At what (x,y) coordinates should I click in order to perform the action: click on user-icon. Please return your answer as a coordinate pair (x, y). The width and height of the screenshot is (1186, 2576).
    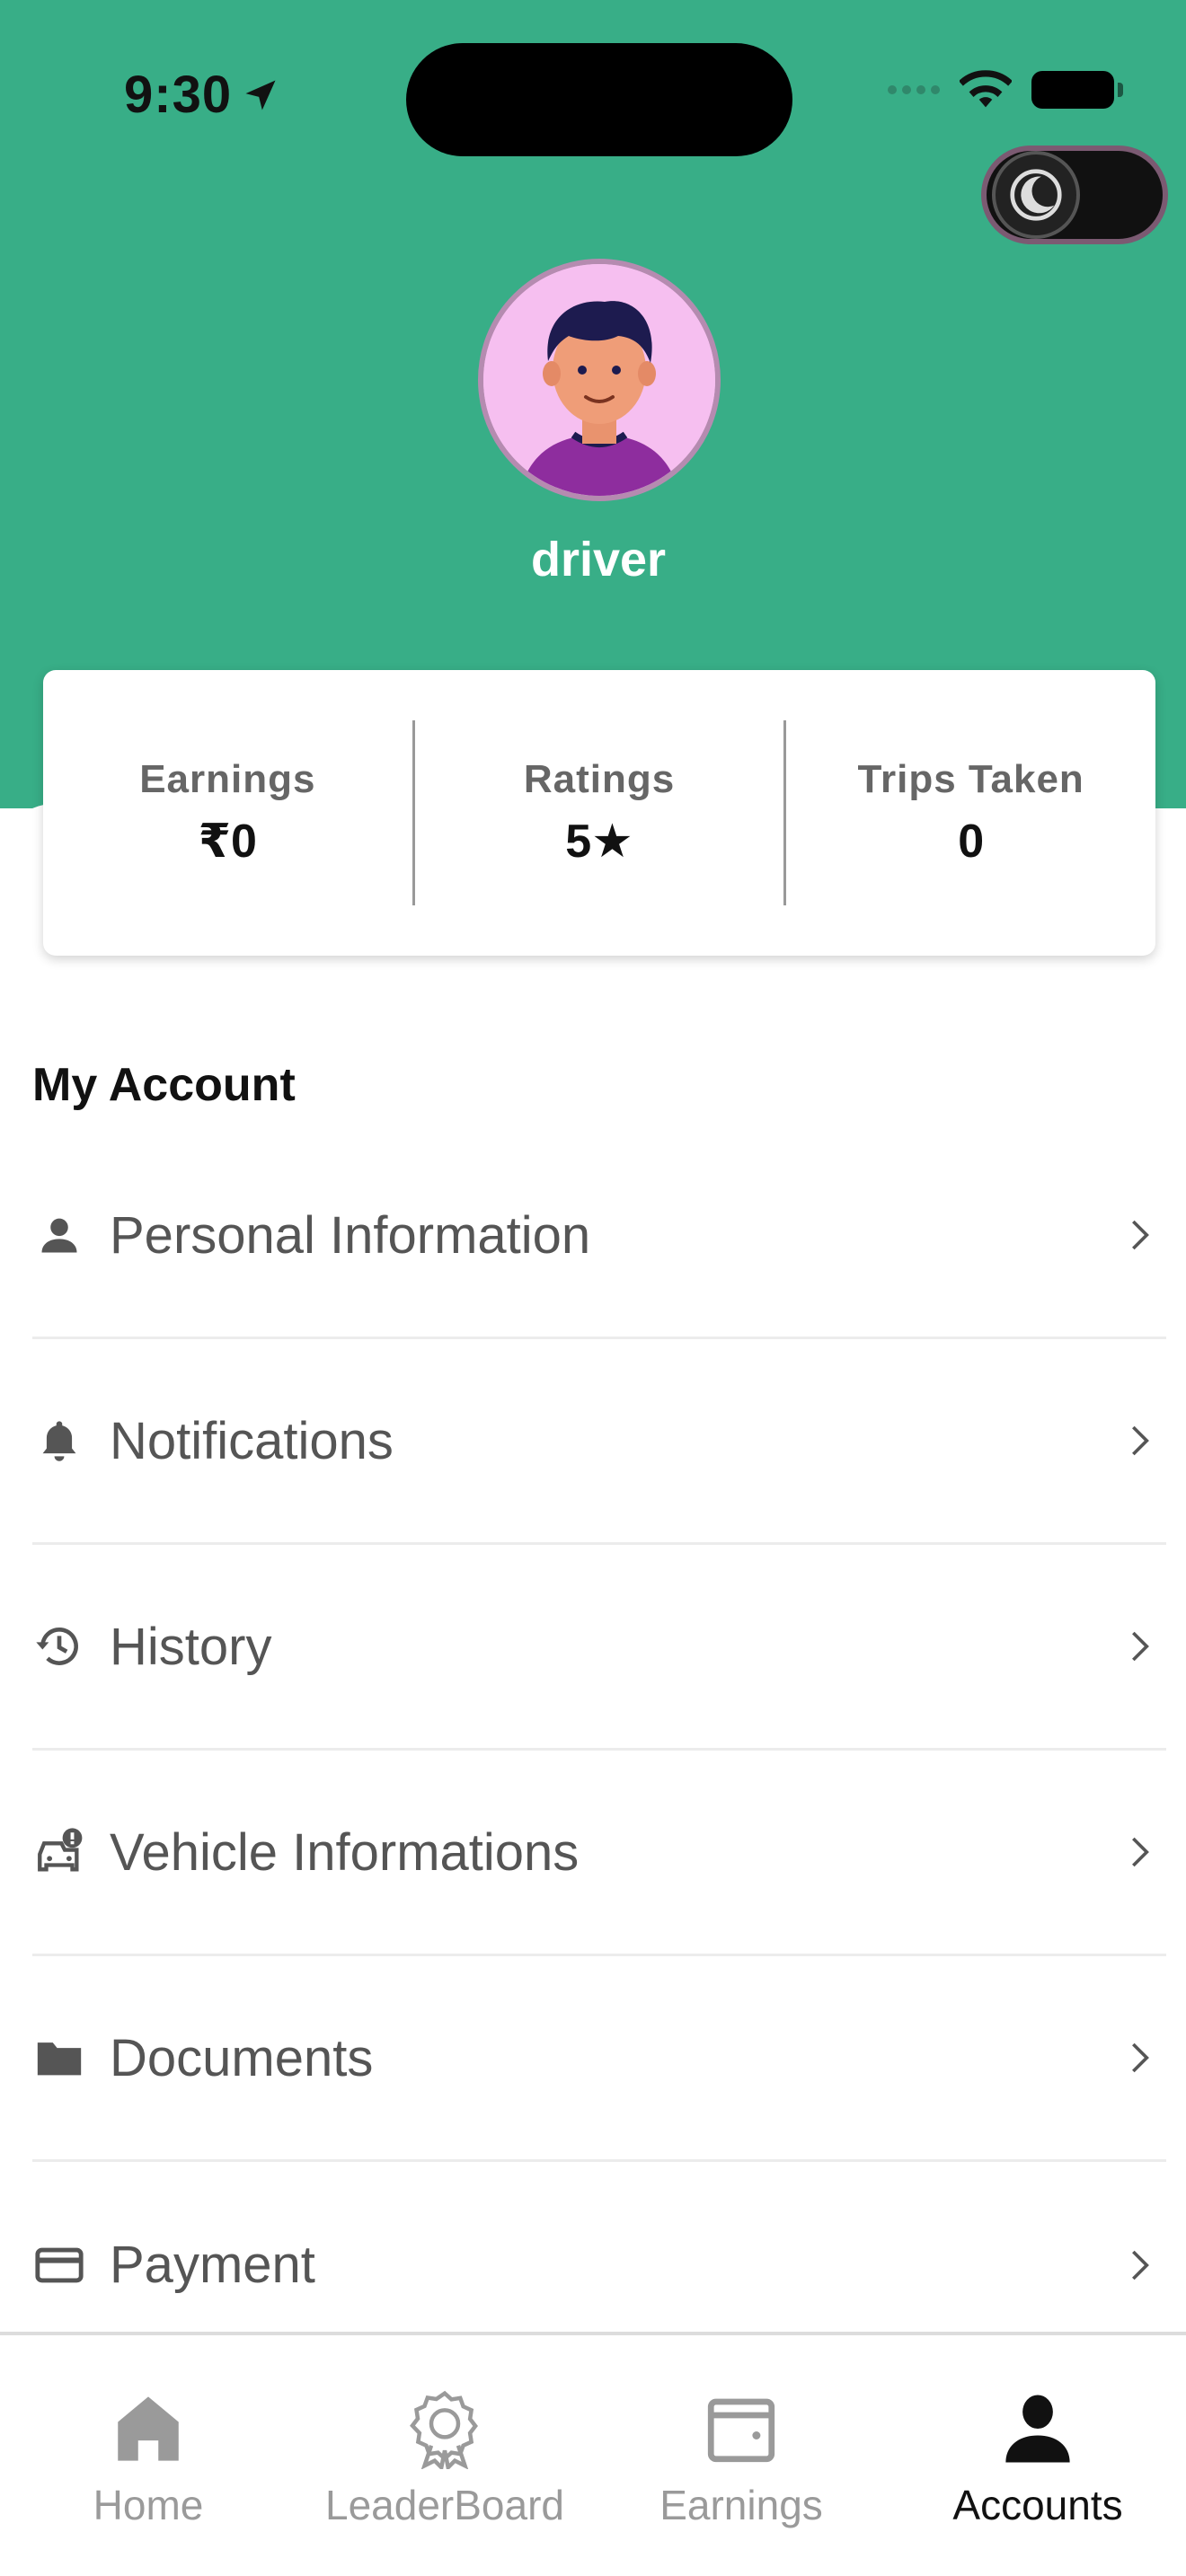
    Looking at the image, I should click on (1038, 2429).